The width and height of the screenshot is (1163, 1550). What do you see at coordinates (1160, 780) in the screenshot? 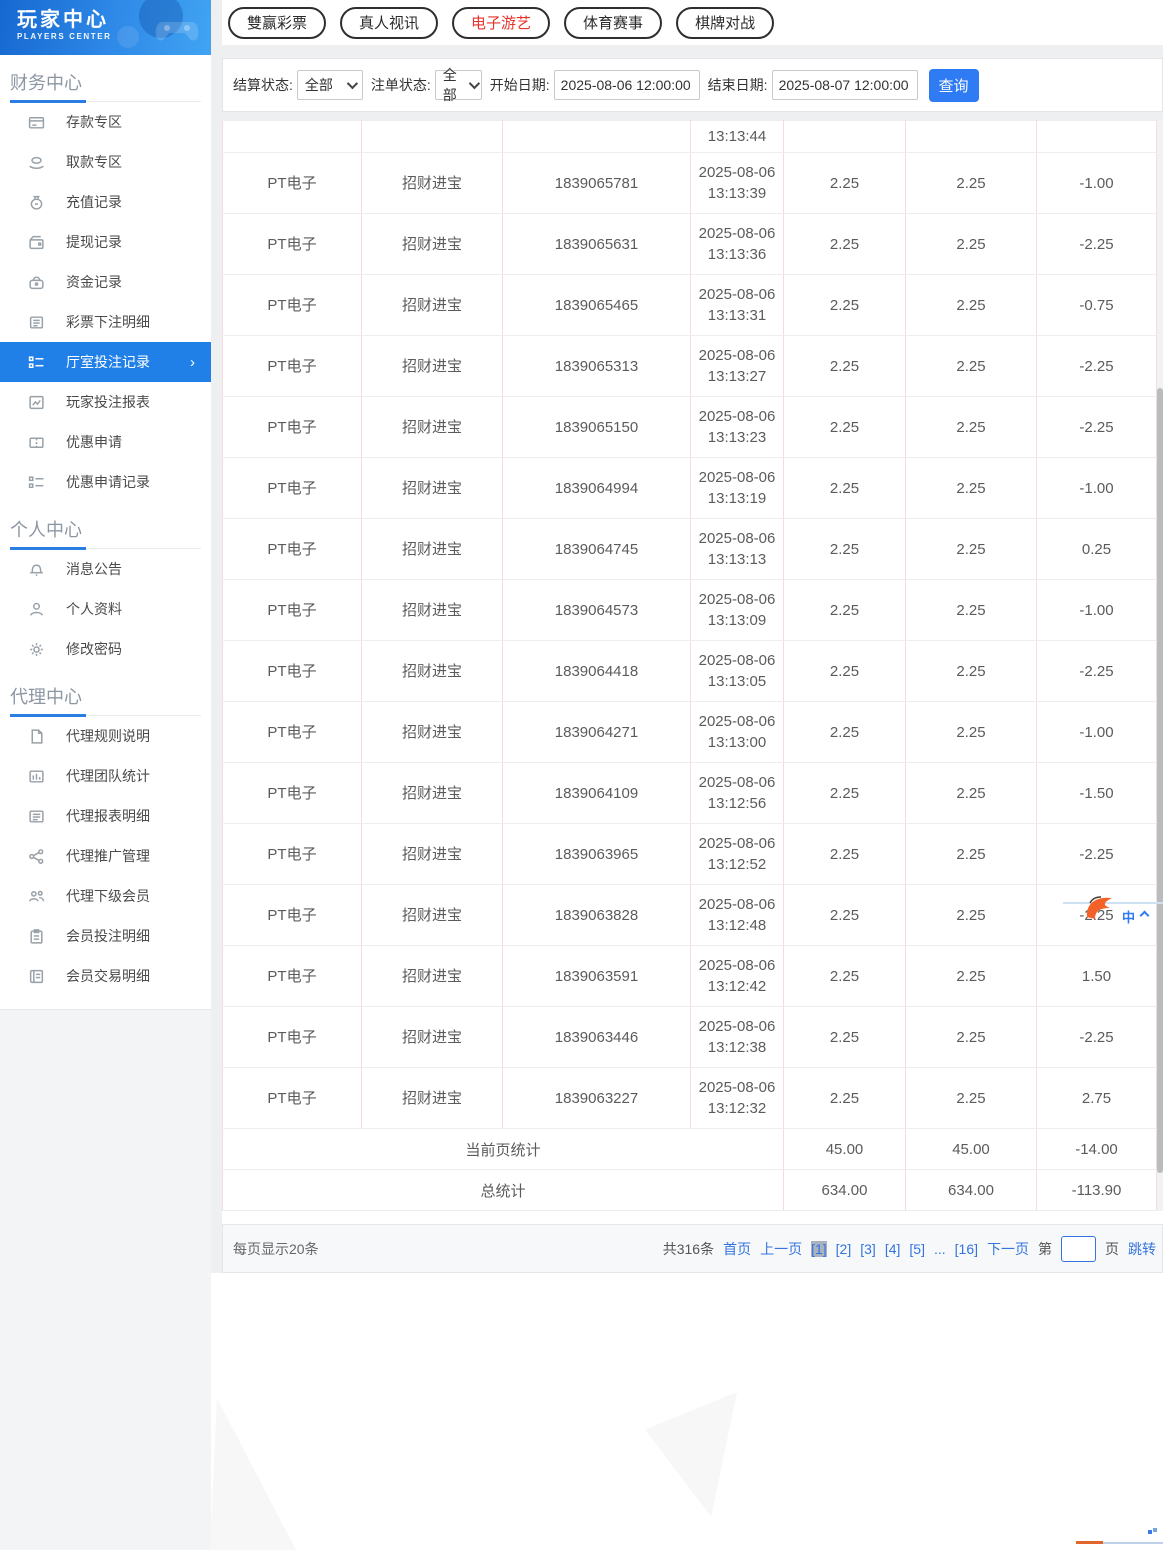
I see `table-scrollbar-thumb` at bounding box center [1160, 780].